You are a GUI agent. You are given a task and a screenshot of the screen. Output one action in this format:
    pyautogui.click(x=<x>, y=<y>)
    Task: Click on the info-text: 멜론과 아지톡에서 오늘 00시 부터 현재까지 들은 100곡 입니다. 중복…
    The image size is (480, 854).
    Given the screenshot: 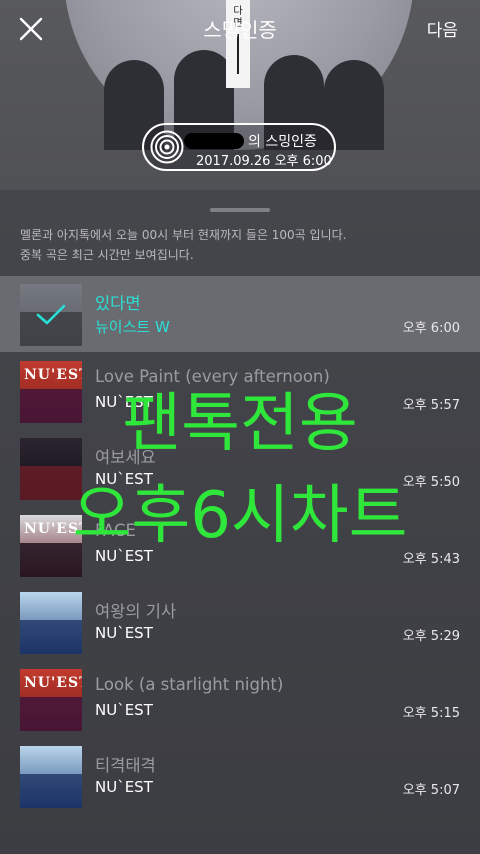 What is the action you would take?
    pyautogui.click(x=183, y=245)
    